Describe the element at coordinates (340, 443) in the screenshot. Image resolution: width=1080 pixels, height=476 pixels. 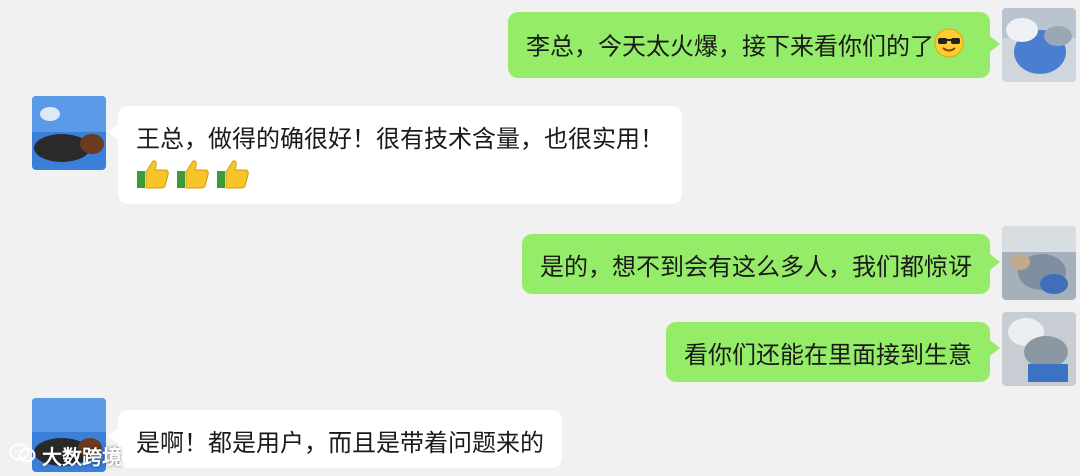
I see `message-text: 是啊！都是用户，而且是带着问题来的` at that location.